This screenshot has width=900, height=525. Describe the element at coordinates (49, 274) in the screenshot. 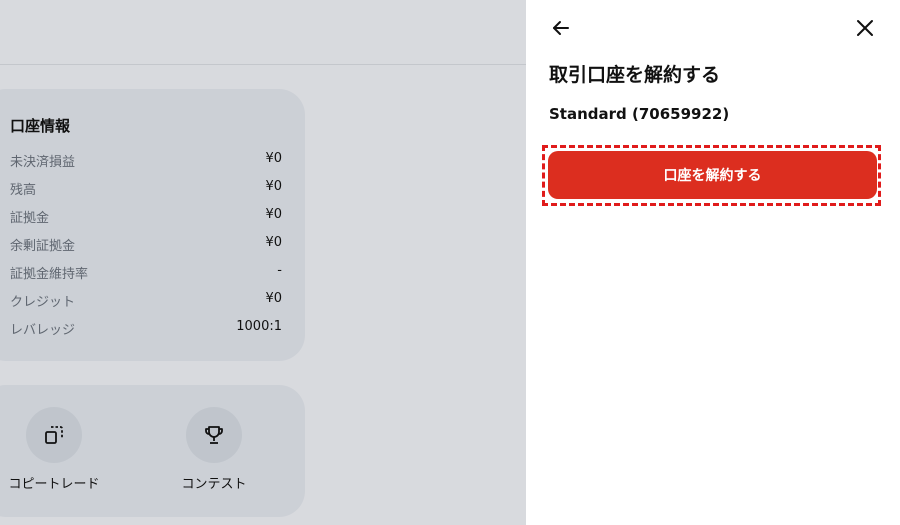

I see `info-label: 証拠金維持率` at that location.